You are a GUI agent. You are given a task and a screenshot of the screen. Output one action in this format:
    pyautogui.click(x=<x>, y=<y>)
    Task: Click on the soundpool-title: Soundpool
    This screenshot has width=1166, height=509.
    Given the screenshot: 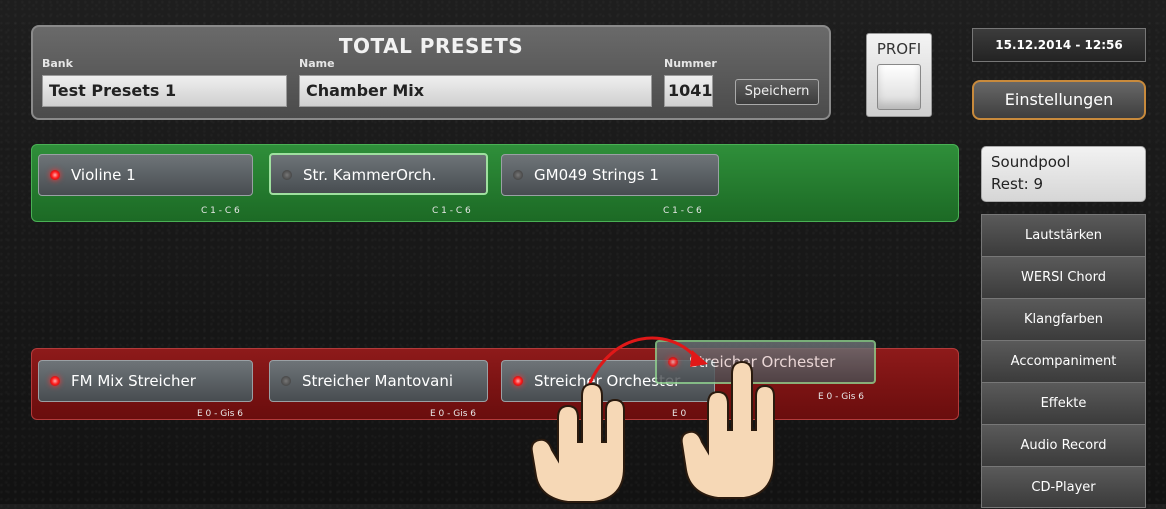 What is the action you would take?
    pyautogui.click(x=1031, y=162)
    